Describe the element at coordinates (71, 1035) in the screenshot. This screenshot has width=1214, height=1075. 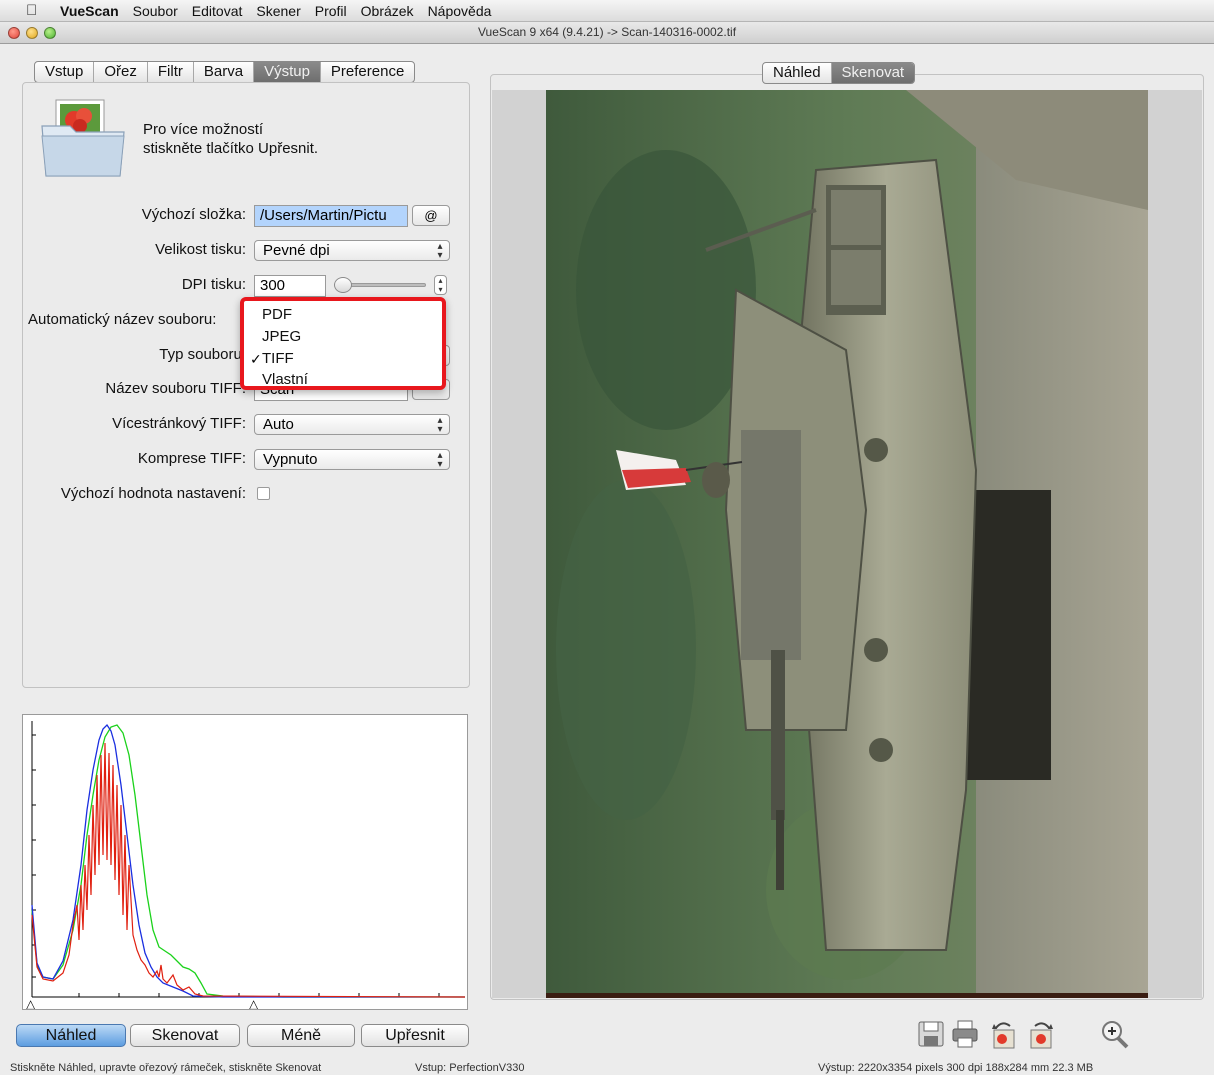
I see `preview-button: Náhled` at that location.